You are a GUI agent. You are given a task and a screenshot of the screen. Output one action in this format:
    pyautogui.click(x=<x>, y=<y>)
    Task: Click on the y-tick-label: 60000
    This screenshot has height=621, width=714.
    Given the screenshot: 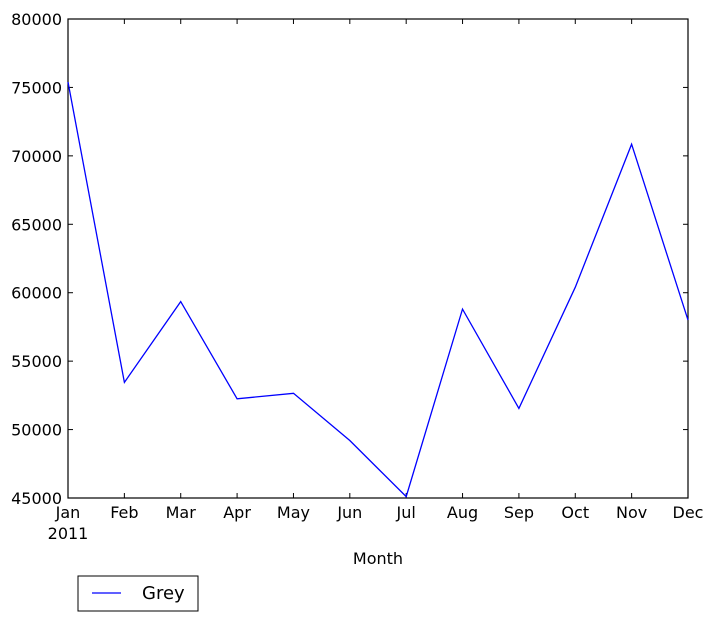 What is the action you would take?
    pyautogui.click(x=36, y=293)
    